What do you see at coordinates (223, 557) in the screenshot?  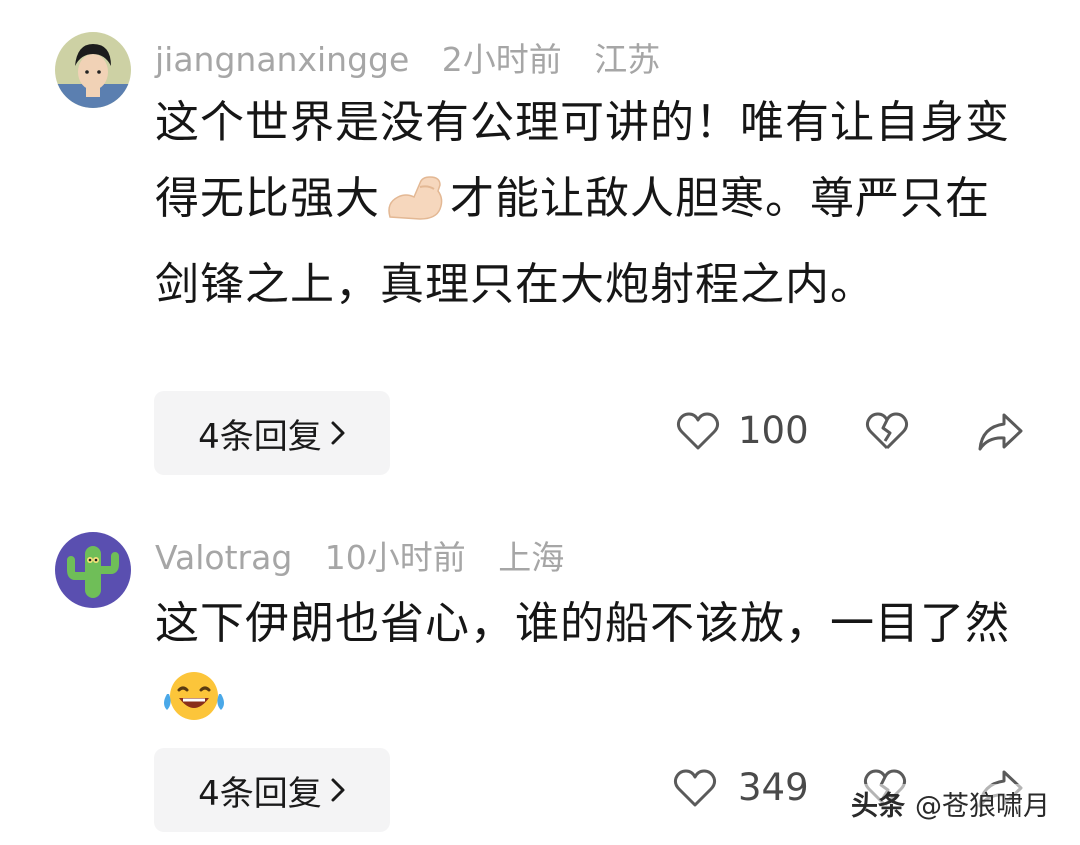 I see `username: Valotrag` at bounding box center [223, 557].